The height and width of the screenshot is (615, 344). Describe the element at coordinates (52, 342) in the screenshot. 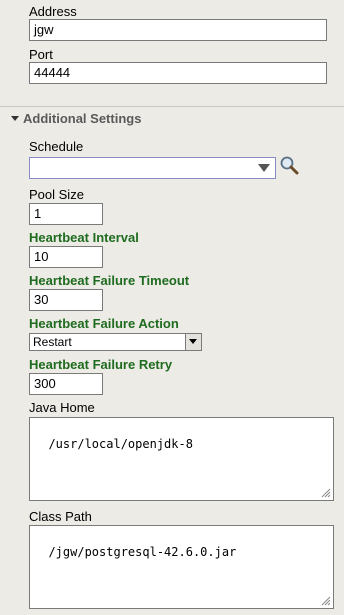

I see `heartbeat-failure-action-value: Restart` at that location.